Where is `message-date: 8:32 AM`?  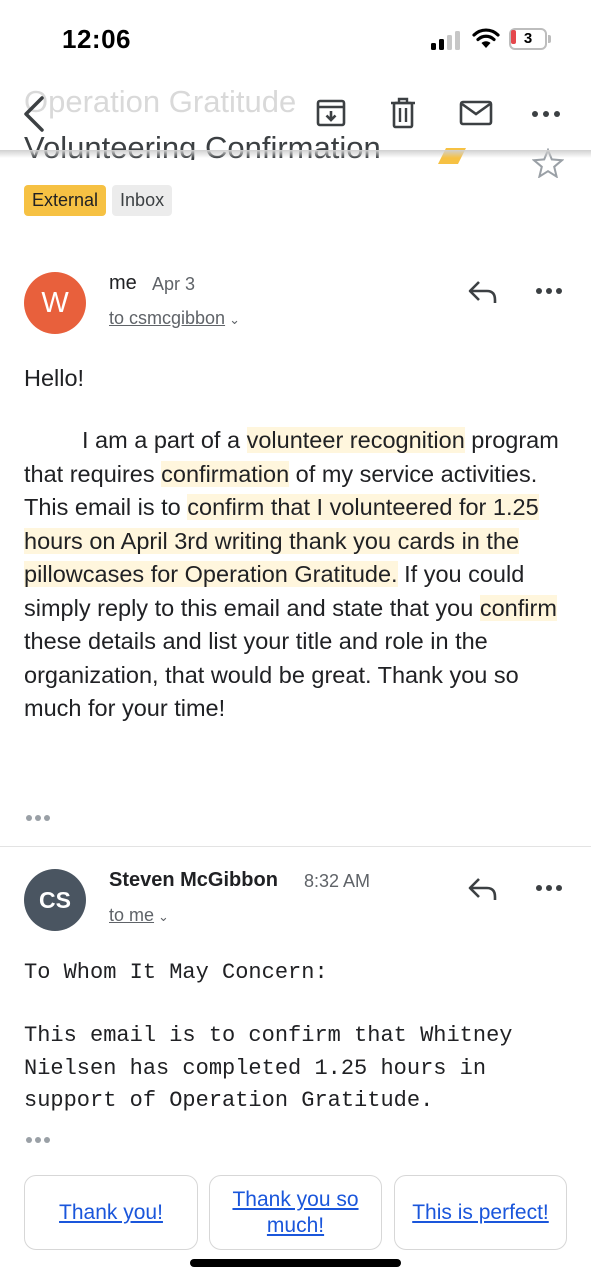 message-date: 8:32 AM is located at coordinates (337, 881).